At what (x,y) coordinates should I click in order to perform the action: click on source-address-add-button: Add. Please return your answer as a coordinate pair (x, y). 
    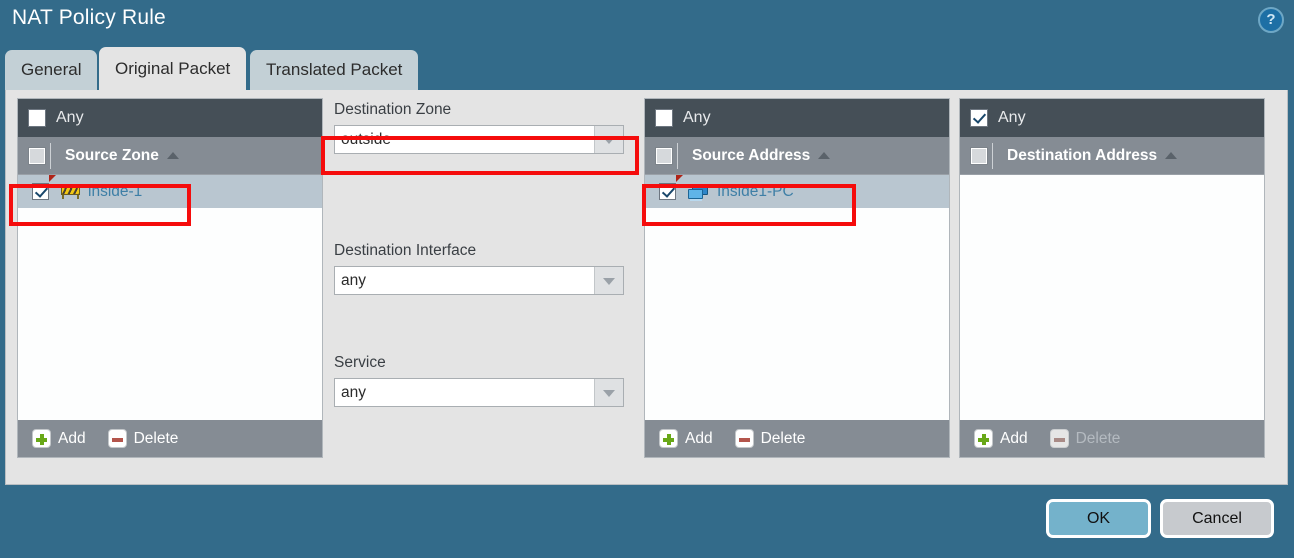
    Looking at the image, I should click on (686, 438).